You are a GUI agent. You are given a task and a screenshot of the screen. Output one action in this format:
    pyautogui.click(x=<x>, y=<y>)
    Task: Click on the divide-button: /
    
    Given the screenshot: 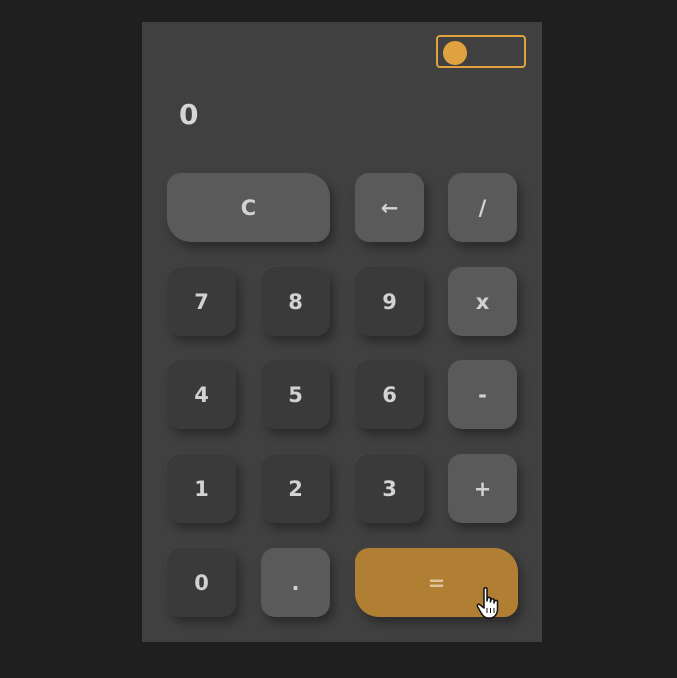 What is the action you would take?
    pyautogui.click(x=482, y=207)
    